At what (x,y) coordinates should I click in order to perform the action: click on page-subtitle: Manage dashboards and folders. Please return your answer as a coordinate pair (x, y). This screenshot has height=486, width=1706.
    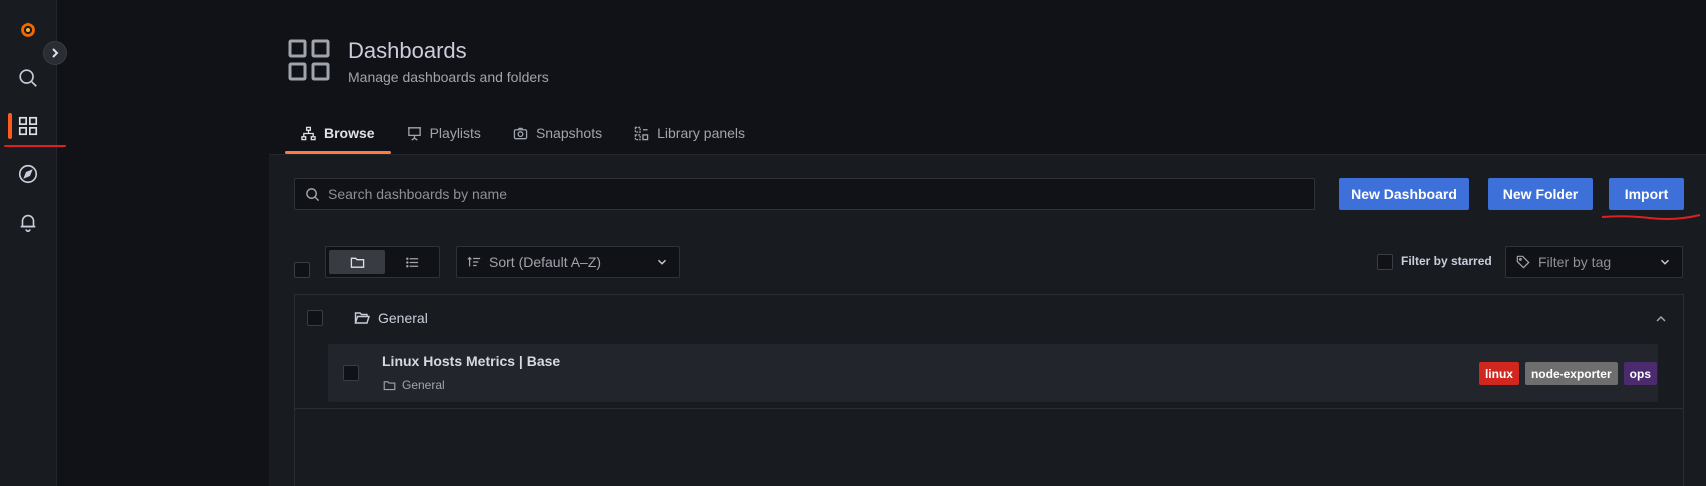
    Looking at the image, I should click on (448, 77).